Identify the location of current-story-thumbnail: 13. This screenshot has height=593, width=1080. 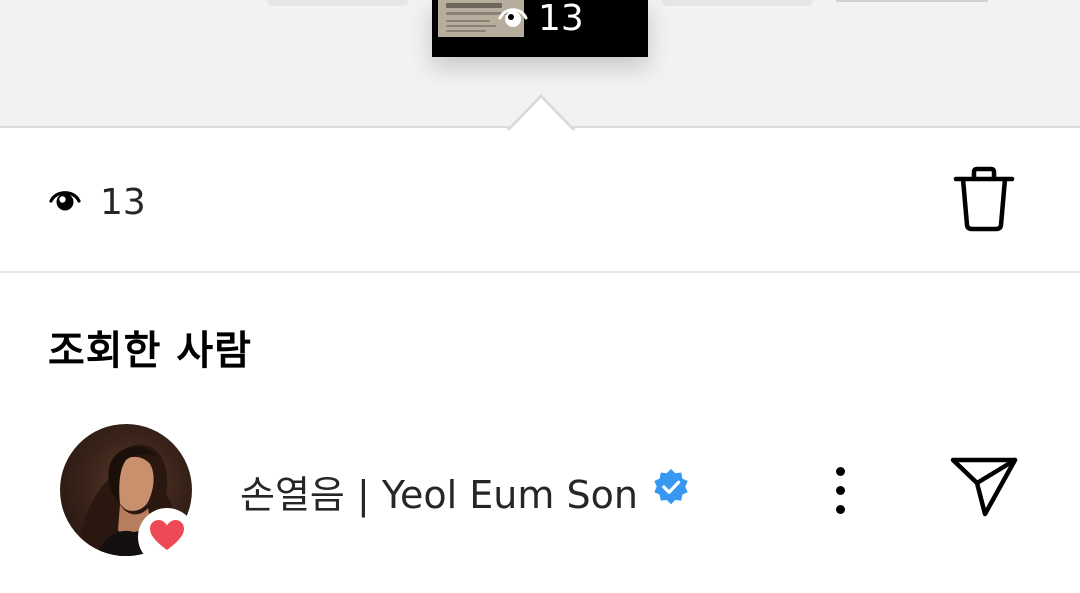
(540, 28).